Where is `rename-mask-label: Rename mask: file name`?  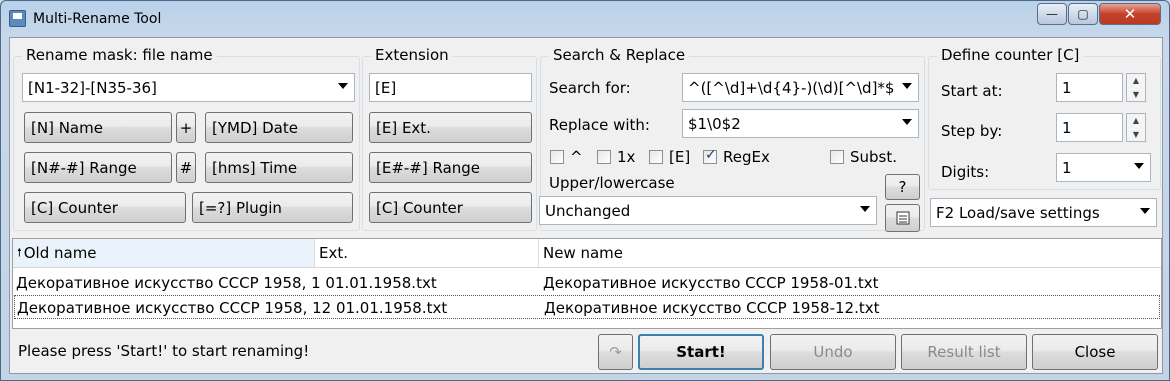 rename-mask-label: Rename mask: file name is located at coordinates (119, 55).